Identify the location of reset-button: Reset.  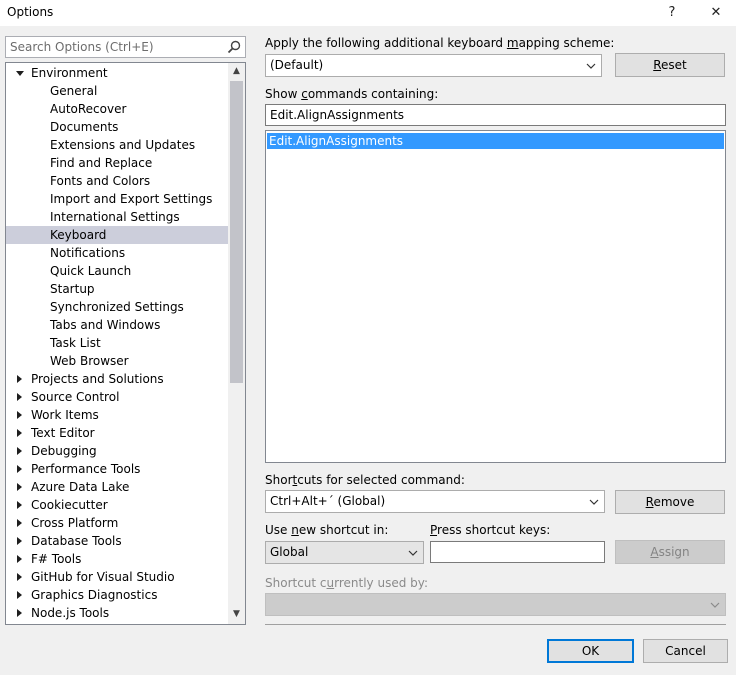
(670, 65).